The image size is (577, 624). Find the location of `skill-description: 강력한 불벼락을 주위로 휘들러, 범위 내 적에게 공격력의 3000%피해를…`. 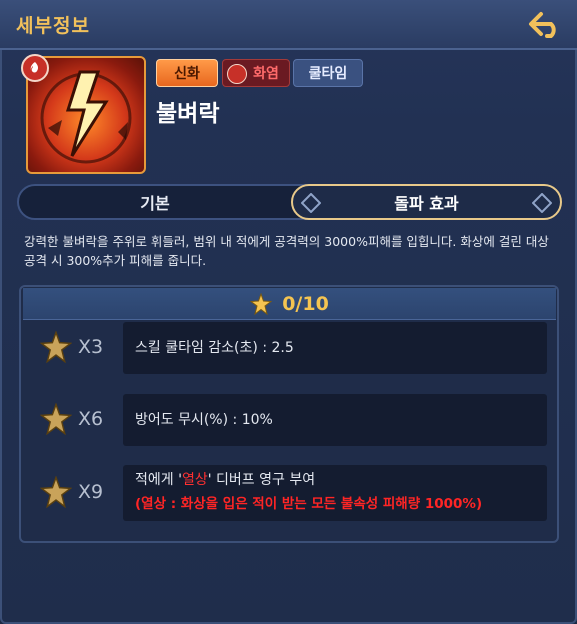

skill-description: 강력한 불벼락을 주위로 휘들러, 범위 내 적에게 공격력의 3000%피해를… is located at coordinates (286, 251).